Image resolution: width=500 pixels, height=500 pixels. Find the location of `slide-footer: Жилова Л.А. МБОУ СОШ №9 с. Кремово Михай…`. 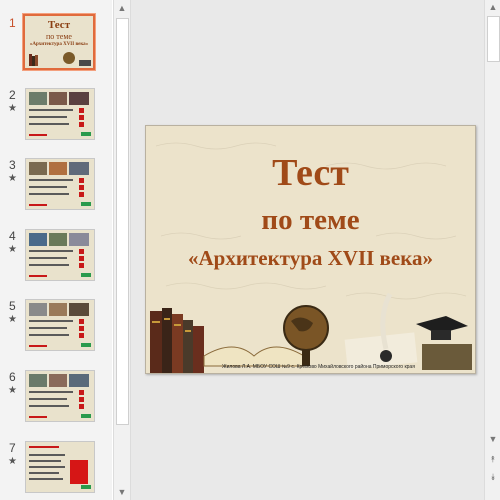

slide-footer: Жилова Л.А. МБОУ СОШ №9 с. Кремово Михай… is located at coordinates (318, 367).